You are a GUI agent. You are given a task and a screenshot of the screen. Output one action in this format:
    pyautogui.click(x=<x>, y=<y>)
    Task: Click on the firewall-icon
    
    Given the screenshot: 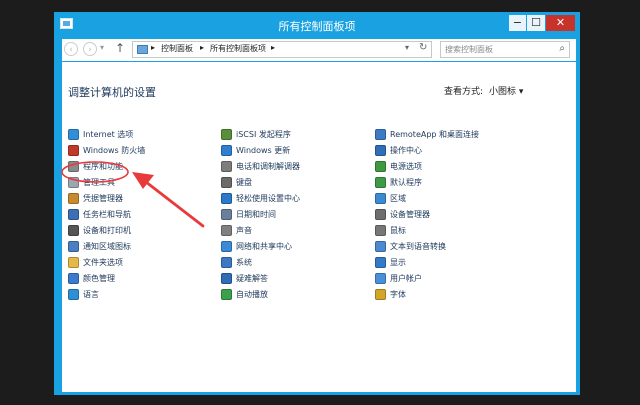 What is the action you would take?
    pyautogui.click(x=73, y=150)
    